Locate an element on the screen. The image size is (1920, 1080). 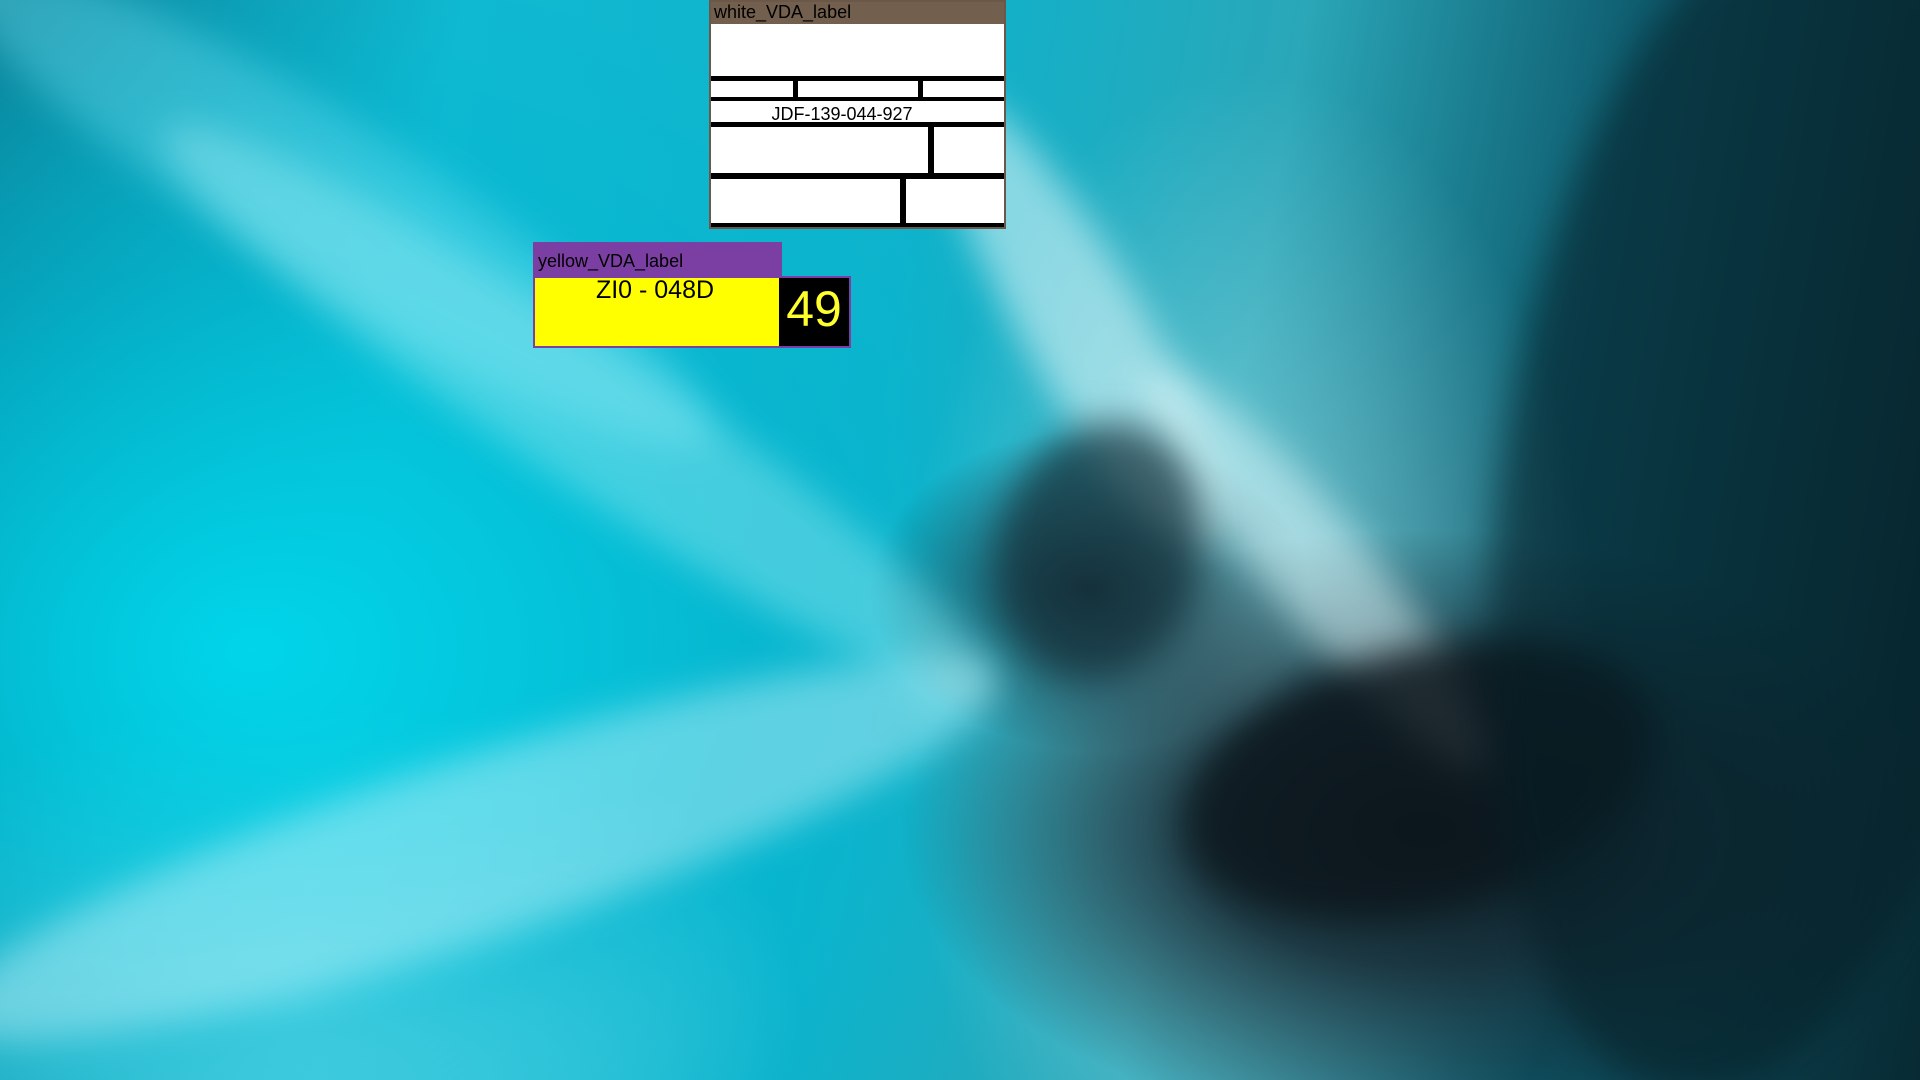
yellow-vda-label-title-bar: yellow_VDA_label is located at coordinates (657, 259).